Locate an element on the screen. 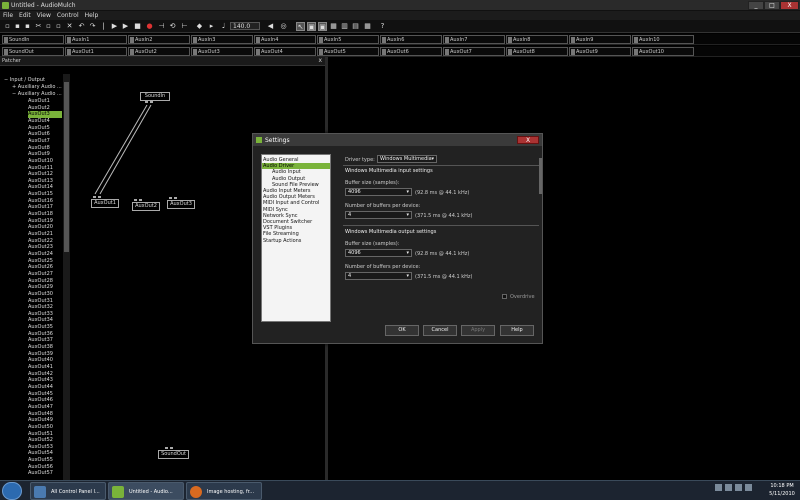 This screenshot has height=500, width=800. level-meter: AuxIn8 is located at coordinates (537, 39).